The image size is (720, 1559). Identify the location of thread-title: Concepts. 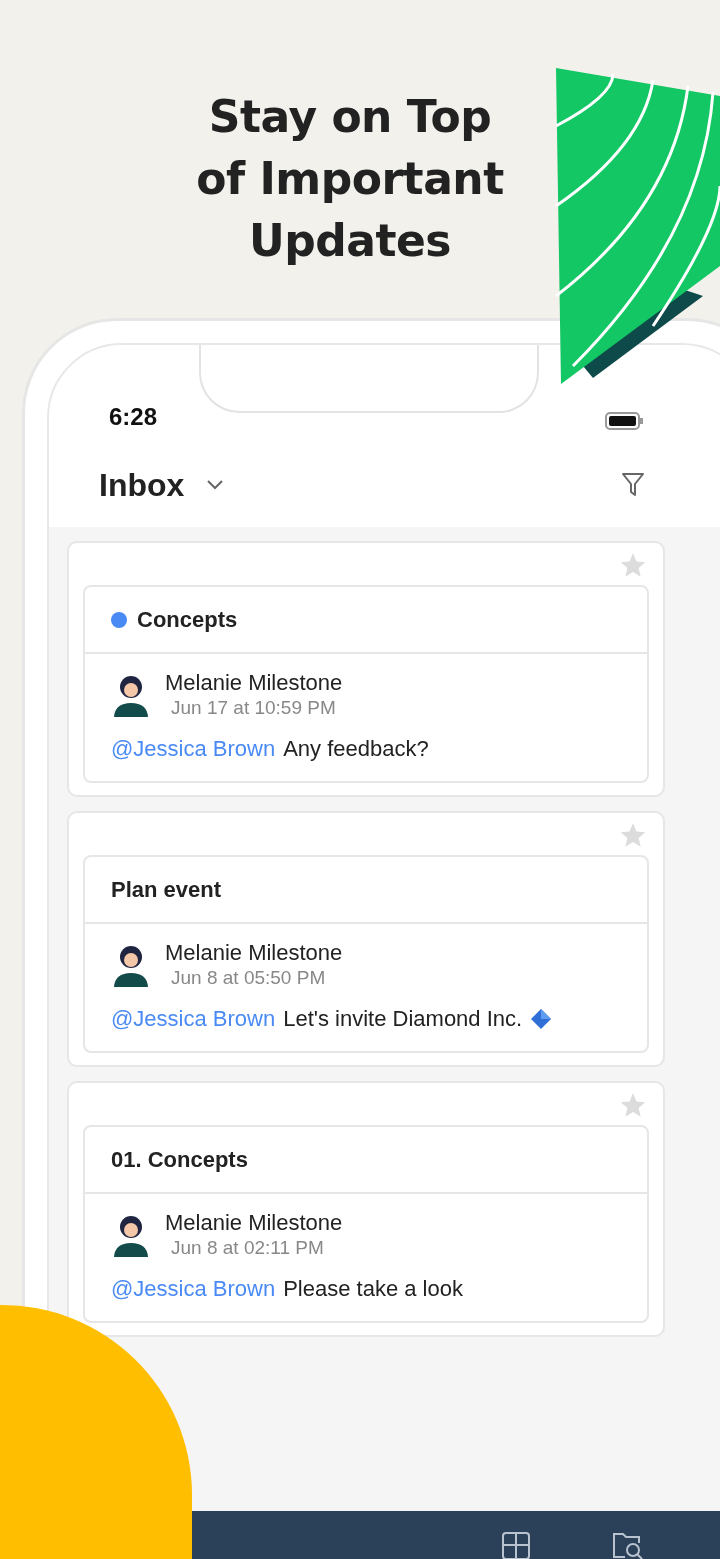
(187, 620).